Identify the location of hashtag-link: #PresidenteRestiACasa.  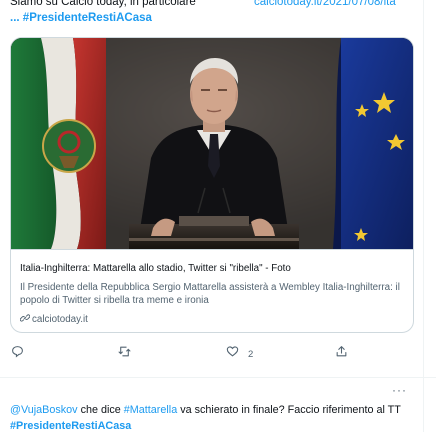
(87, 18).